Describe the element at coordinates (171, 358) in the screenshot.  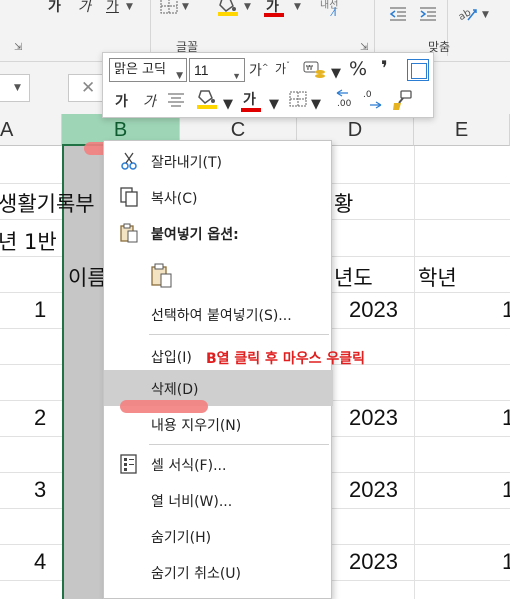
I see `menu-item-label: 삽입(I)` at that location.